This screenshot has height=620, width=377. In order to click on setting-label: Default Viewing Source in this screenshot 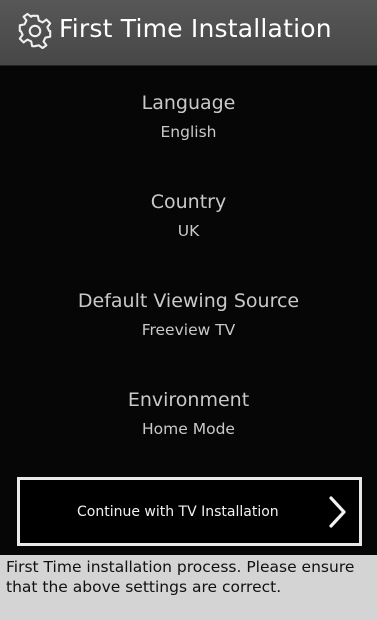, I will do `click(188, 301)`.